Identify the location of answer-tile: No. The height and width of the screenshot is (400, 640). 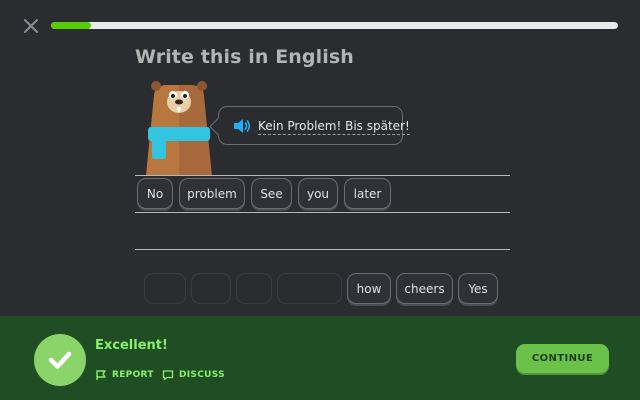
(155, 193).